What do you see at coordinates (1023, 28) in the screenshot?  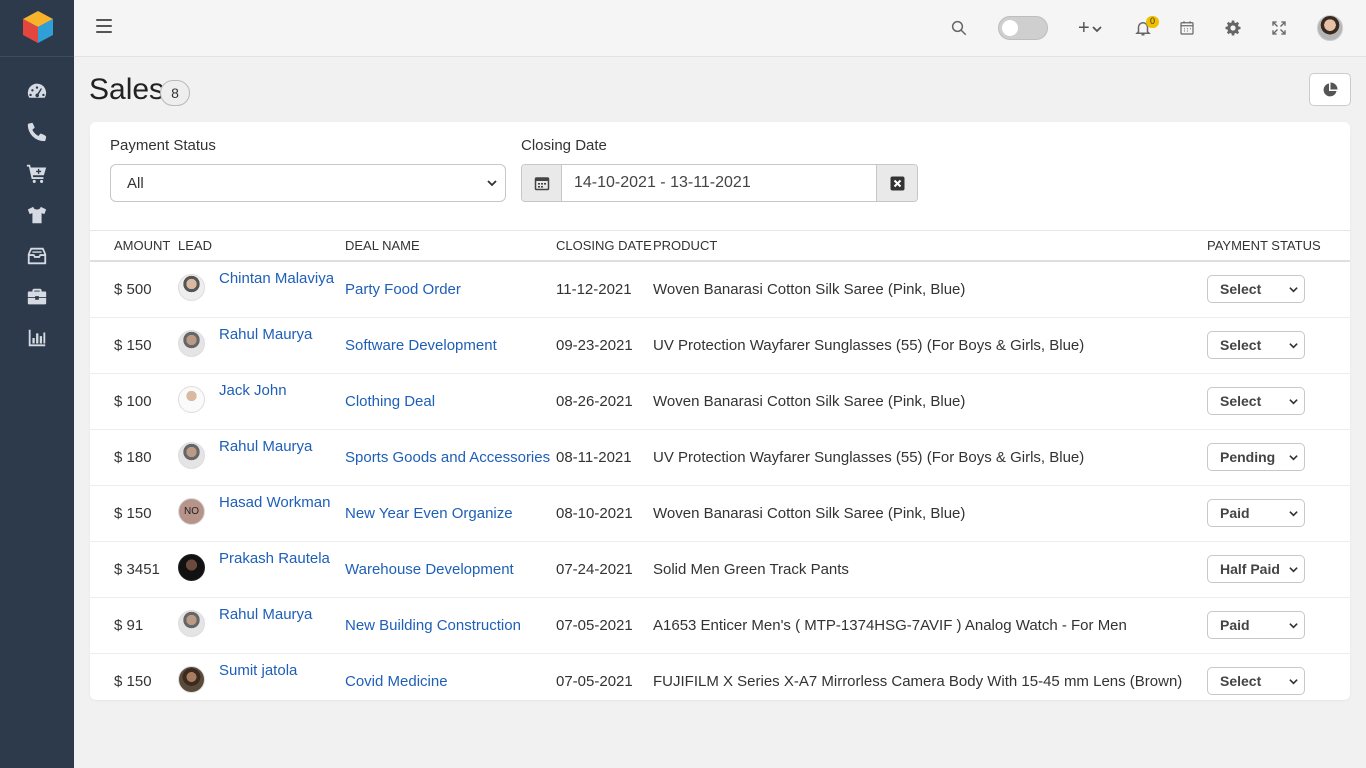 I see `theme-toggle` at bounding box center [1023, 28].